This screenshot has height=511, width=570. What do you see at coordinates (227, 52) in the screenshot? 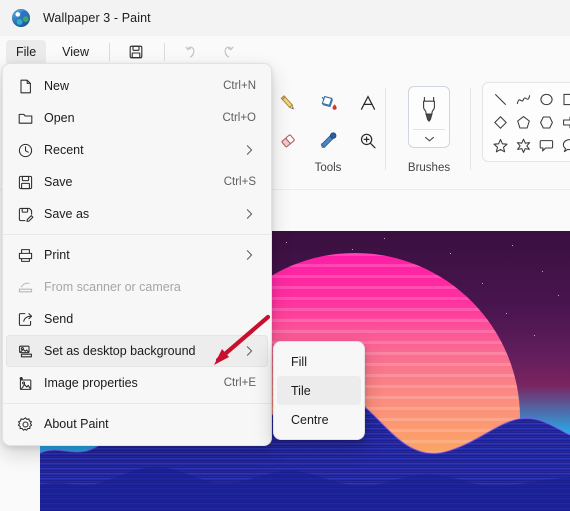
I see `redo-icon` at bounding box center [227, 52].